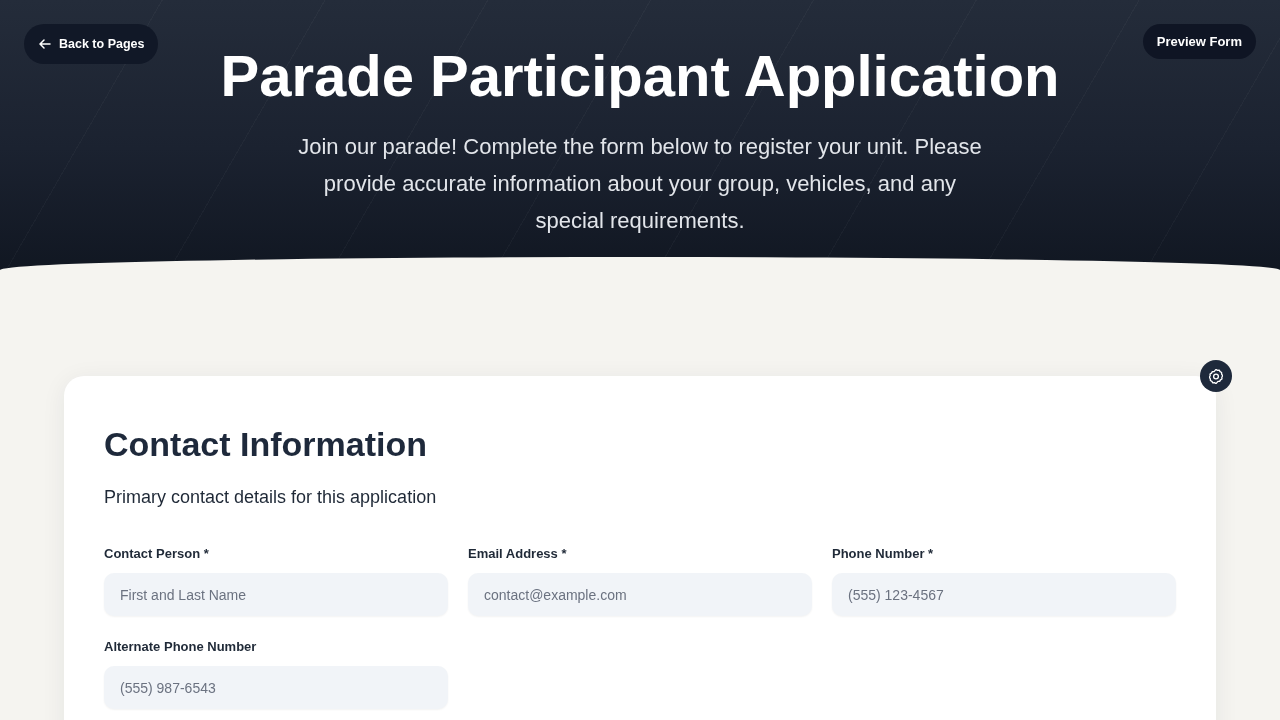 Image resolution: width=1280 pixels, height=720 pixels. Describe the element at coordinates (270, 497) in the screenshot. I see `section-description: Primary contact details for this application` at that location.